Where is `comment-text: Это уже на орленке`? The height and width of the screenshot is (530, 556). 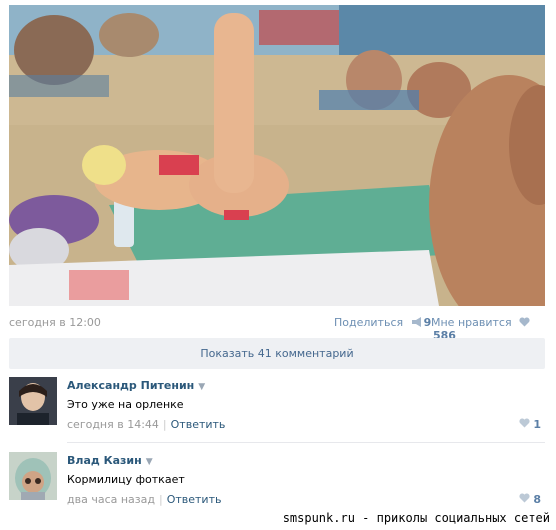
comment-text: Это уже на орленке is located at coordinates (125, 404).